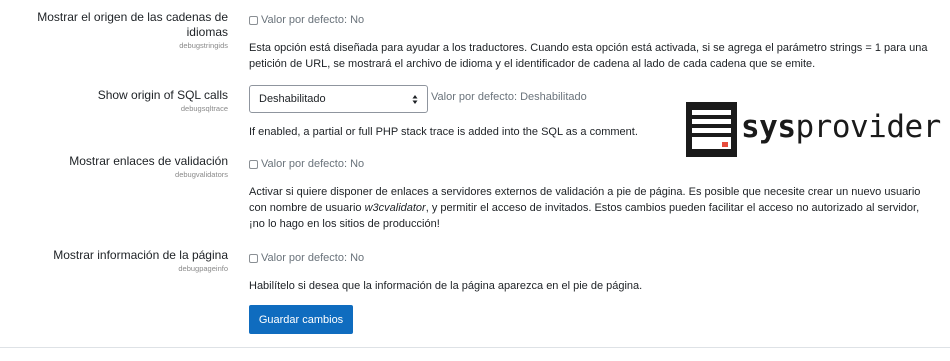 This screenshot has height=361, width=950. Describe the element at coordinates (203, 45) in the screenshot. I see `setting-key: debugstringids` at that location.